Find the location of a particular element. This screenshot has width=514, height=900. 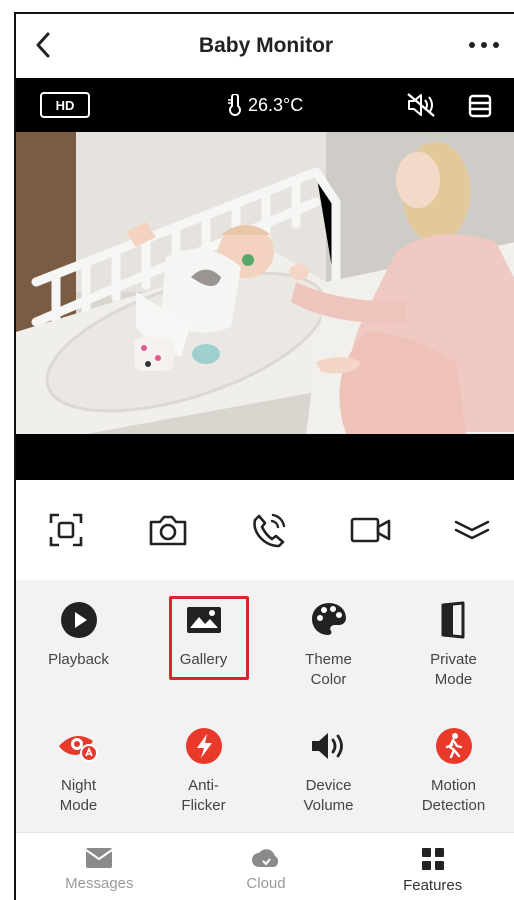

thermometer-icon is located at coordinates (234, 105).